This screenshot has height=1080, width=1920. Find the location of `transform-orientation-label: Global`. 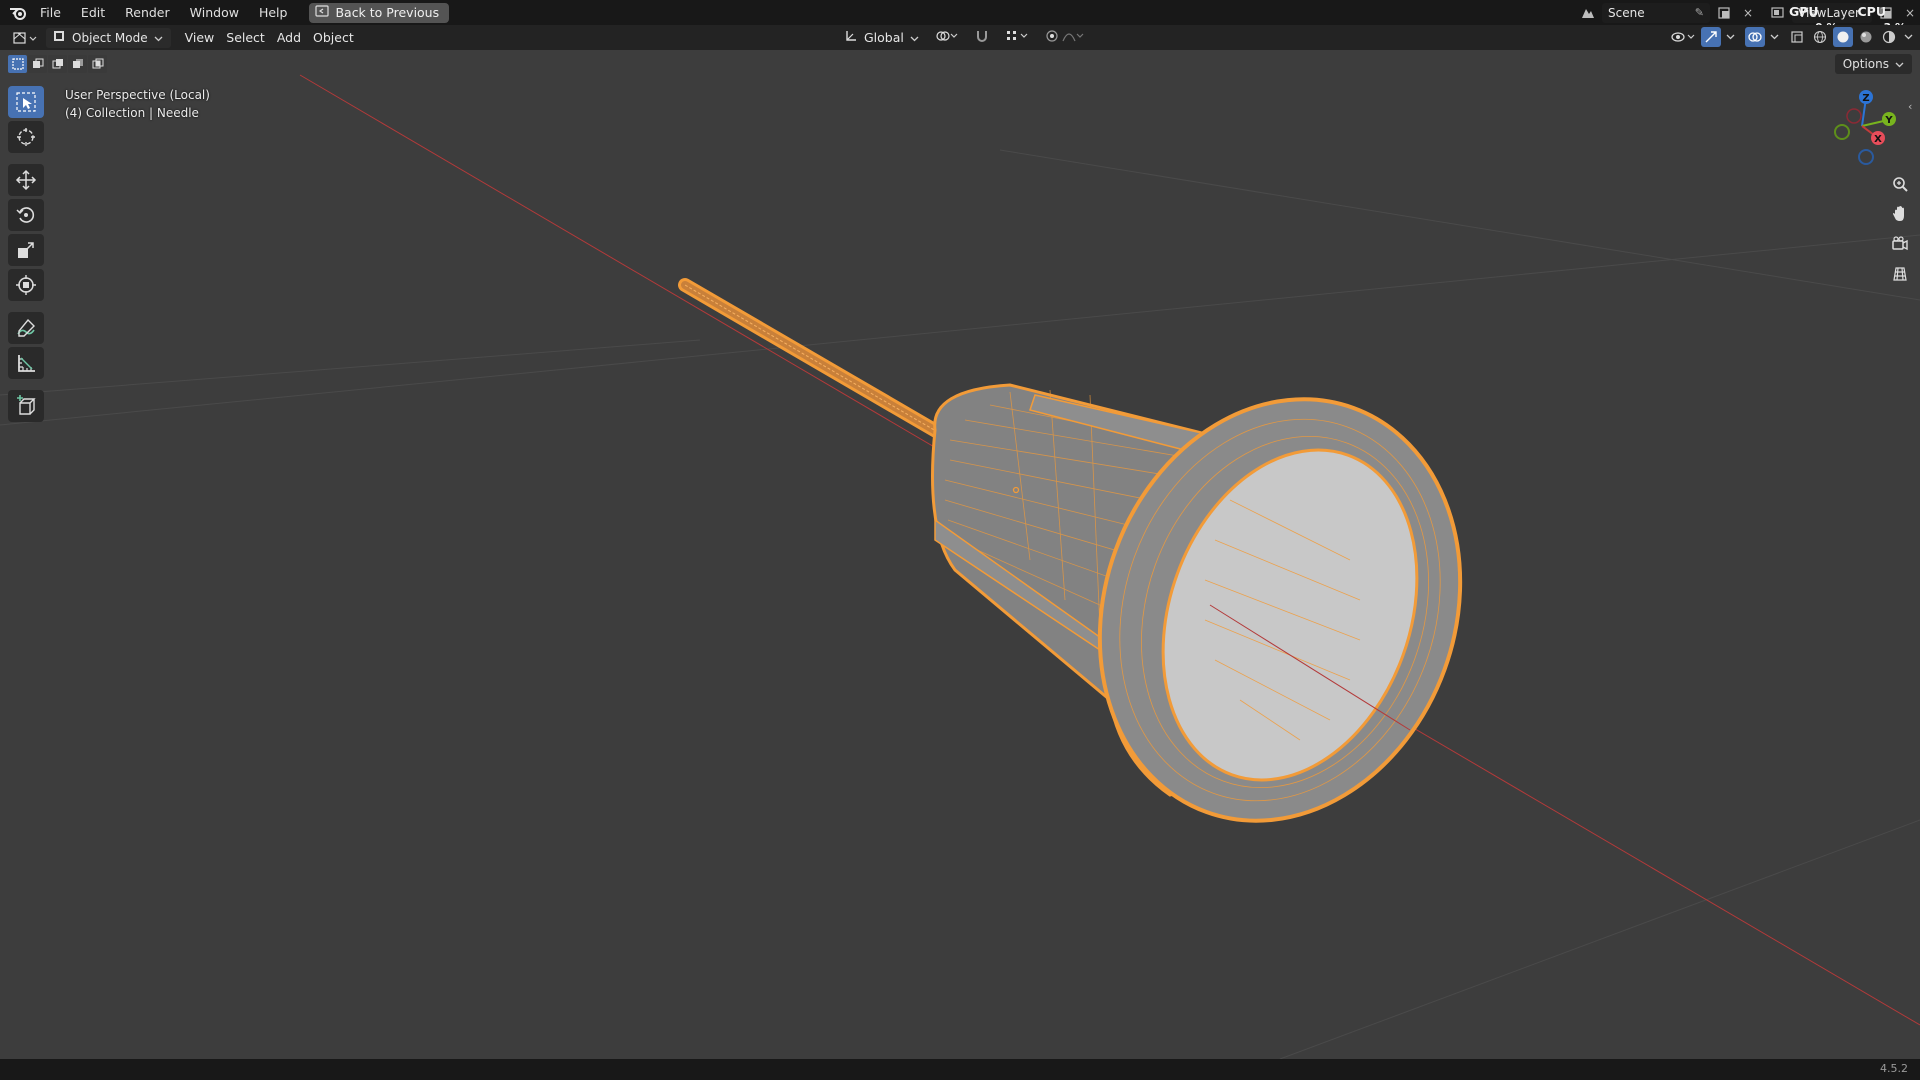

transform-orientation-label: Global is located at coordinates (884, 37).